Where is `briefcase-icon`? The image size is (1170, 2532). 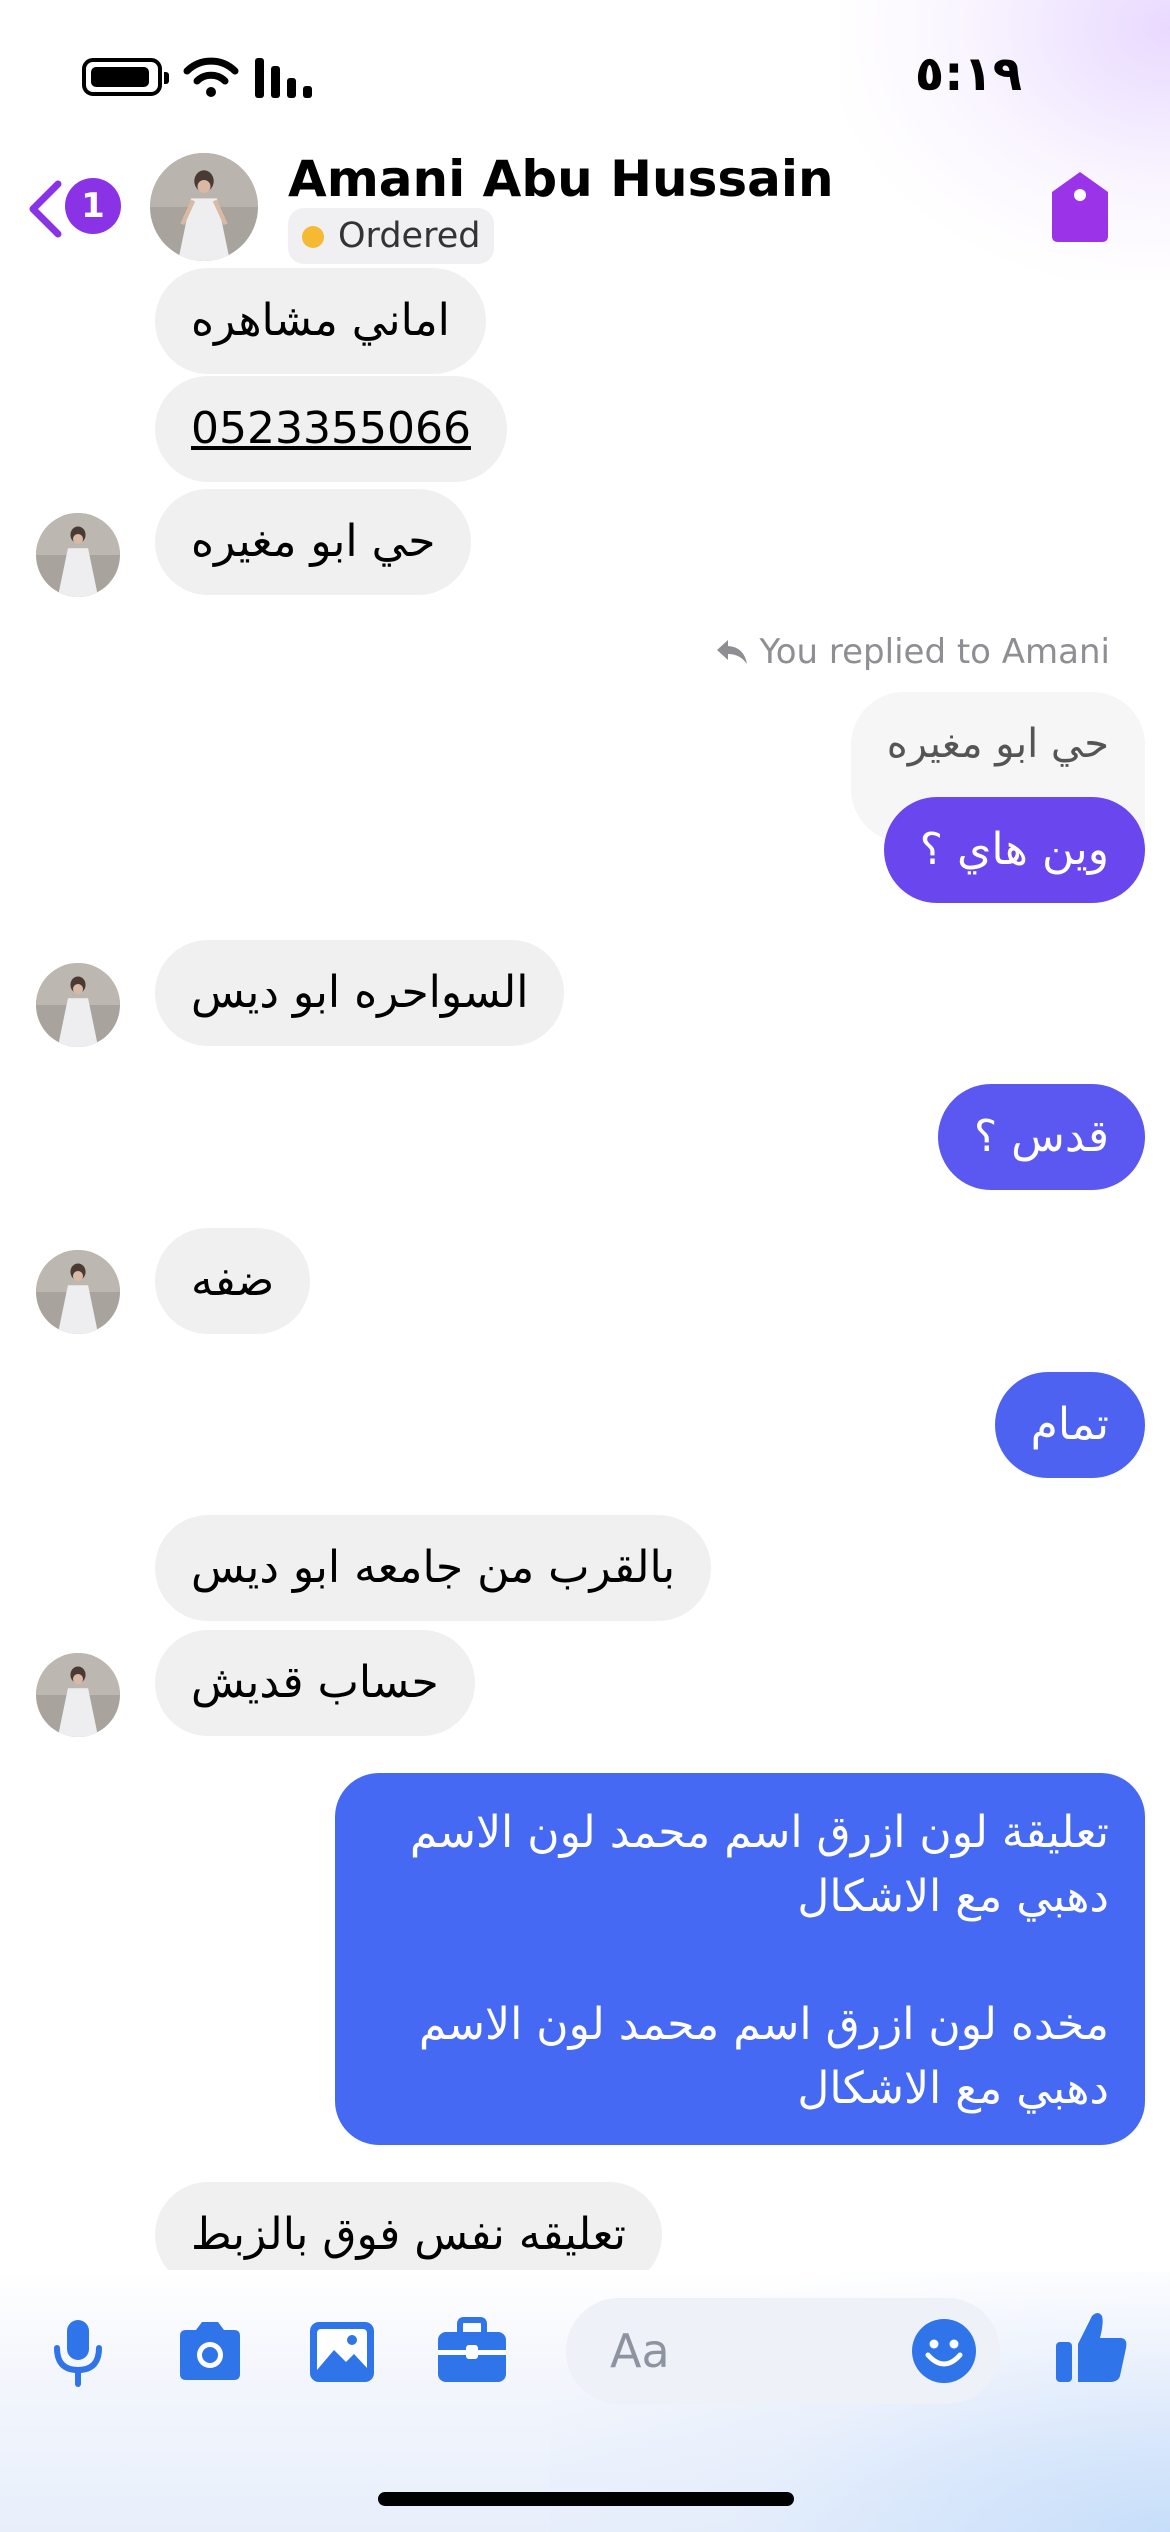
briefcase-icon is located at coordinates (472, 2352).